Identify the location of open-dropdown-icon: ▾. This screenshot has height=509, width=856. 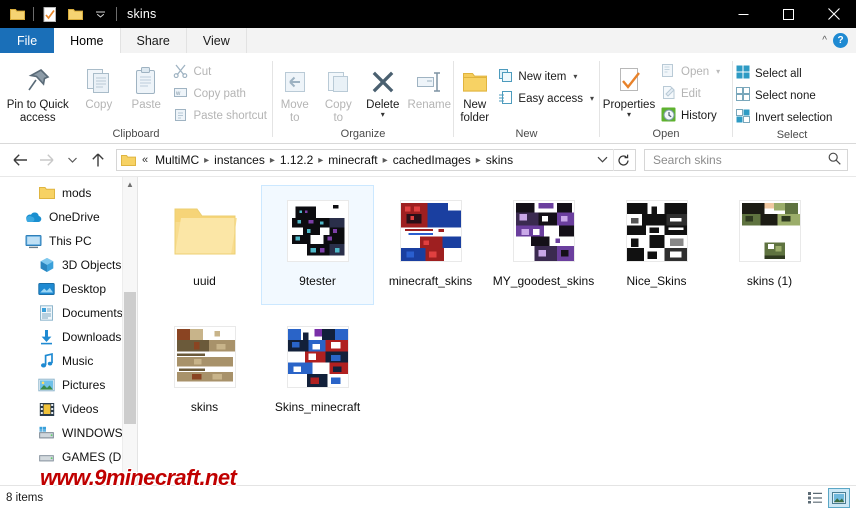
(718, 71).